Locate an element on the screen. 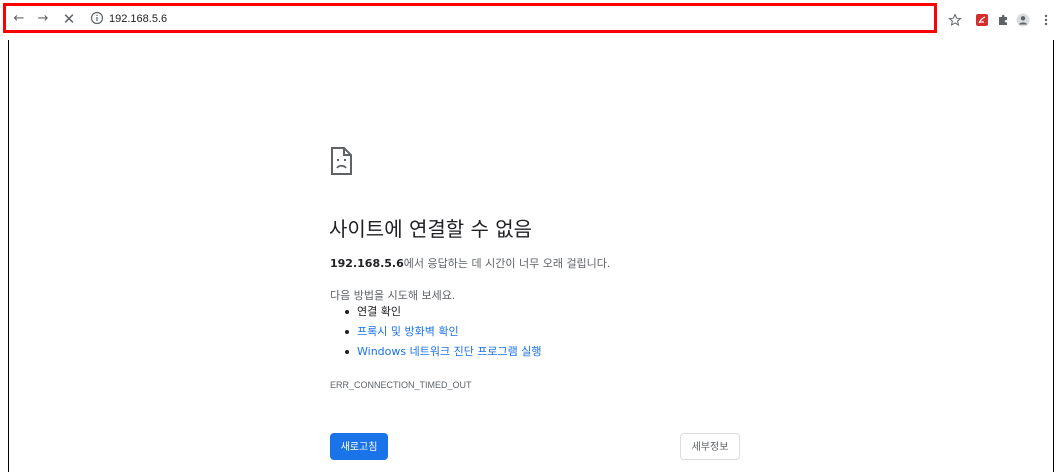 The height and width of the screenshot is (472, 1057). list-item: Windows 네트워크 진단 프로그램 실행 is located at coordinates (443, 355).